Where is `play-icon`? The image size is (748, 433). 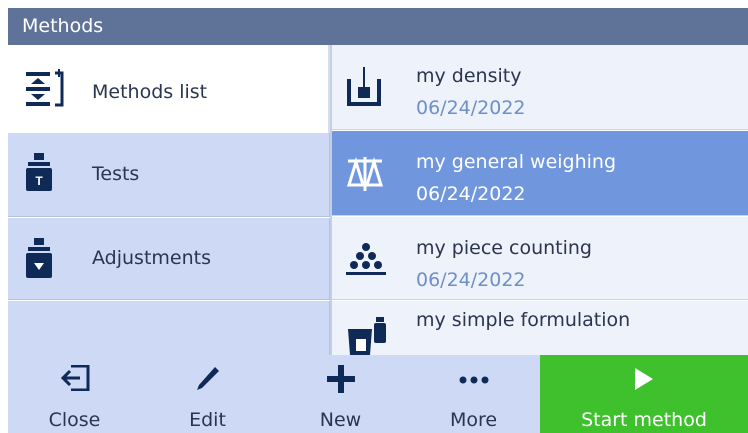
play-icon is located at coordinates (644, 378).